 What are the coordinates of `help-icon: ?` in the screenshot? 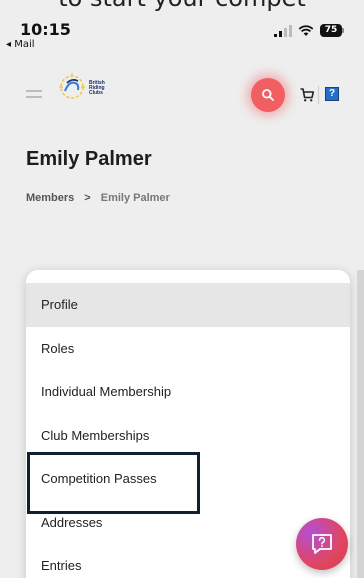 It's located at (332, 94).